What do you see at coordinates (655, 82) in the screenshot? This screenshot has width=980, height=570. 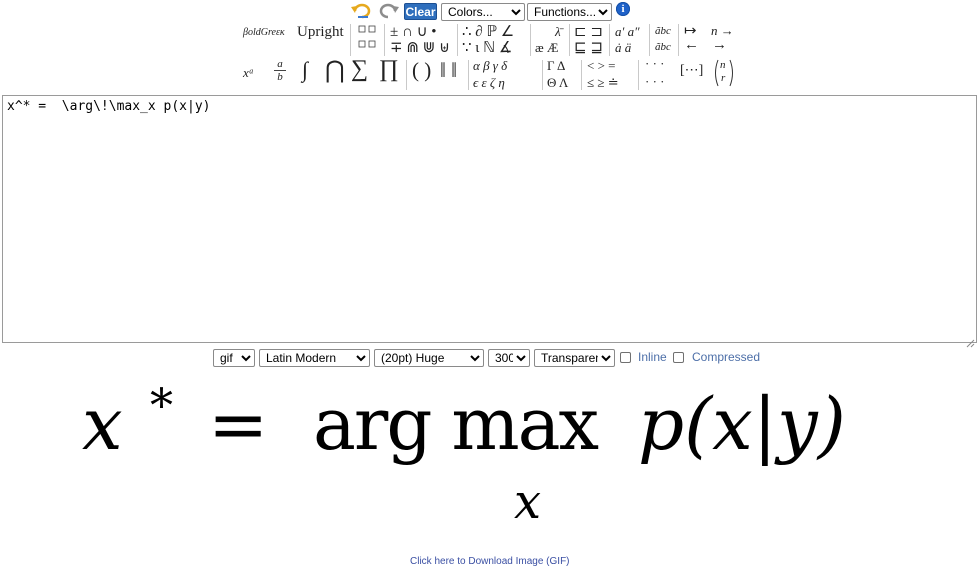 I see `hdots-button-2: · · ·` at bounding box center [655, 82].